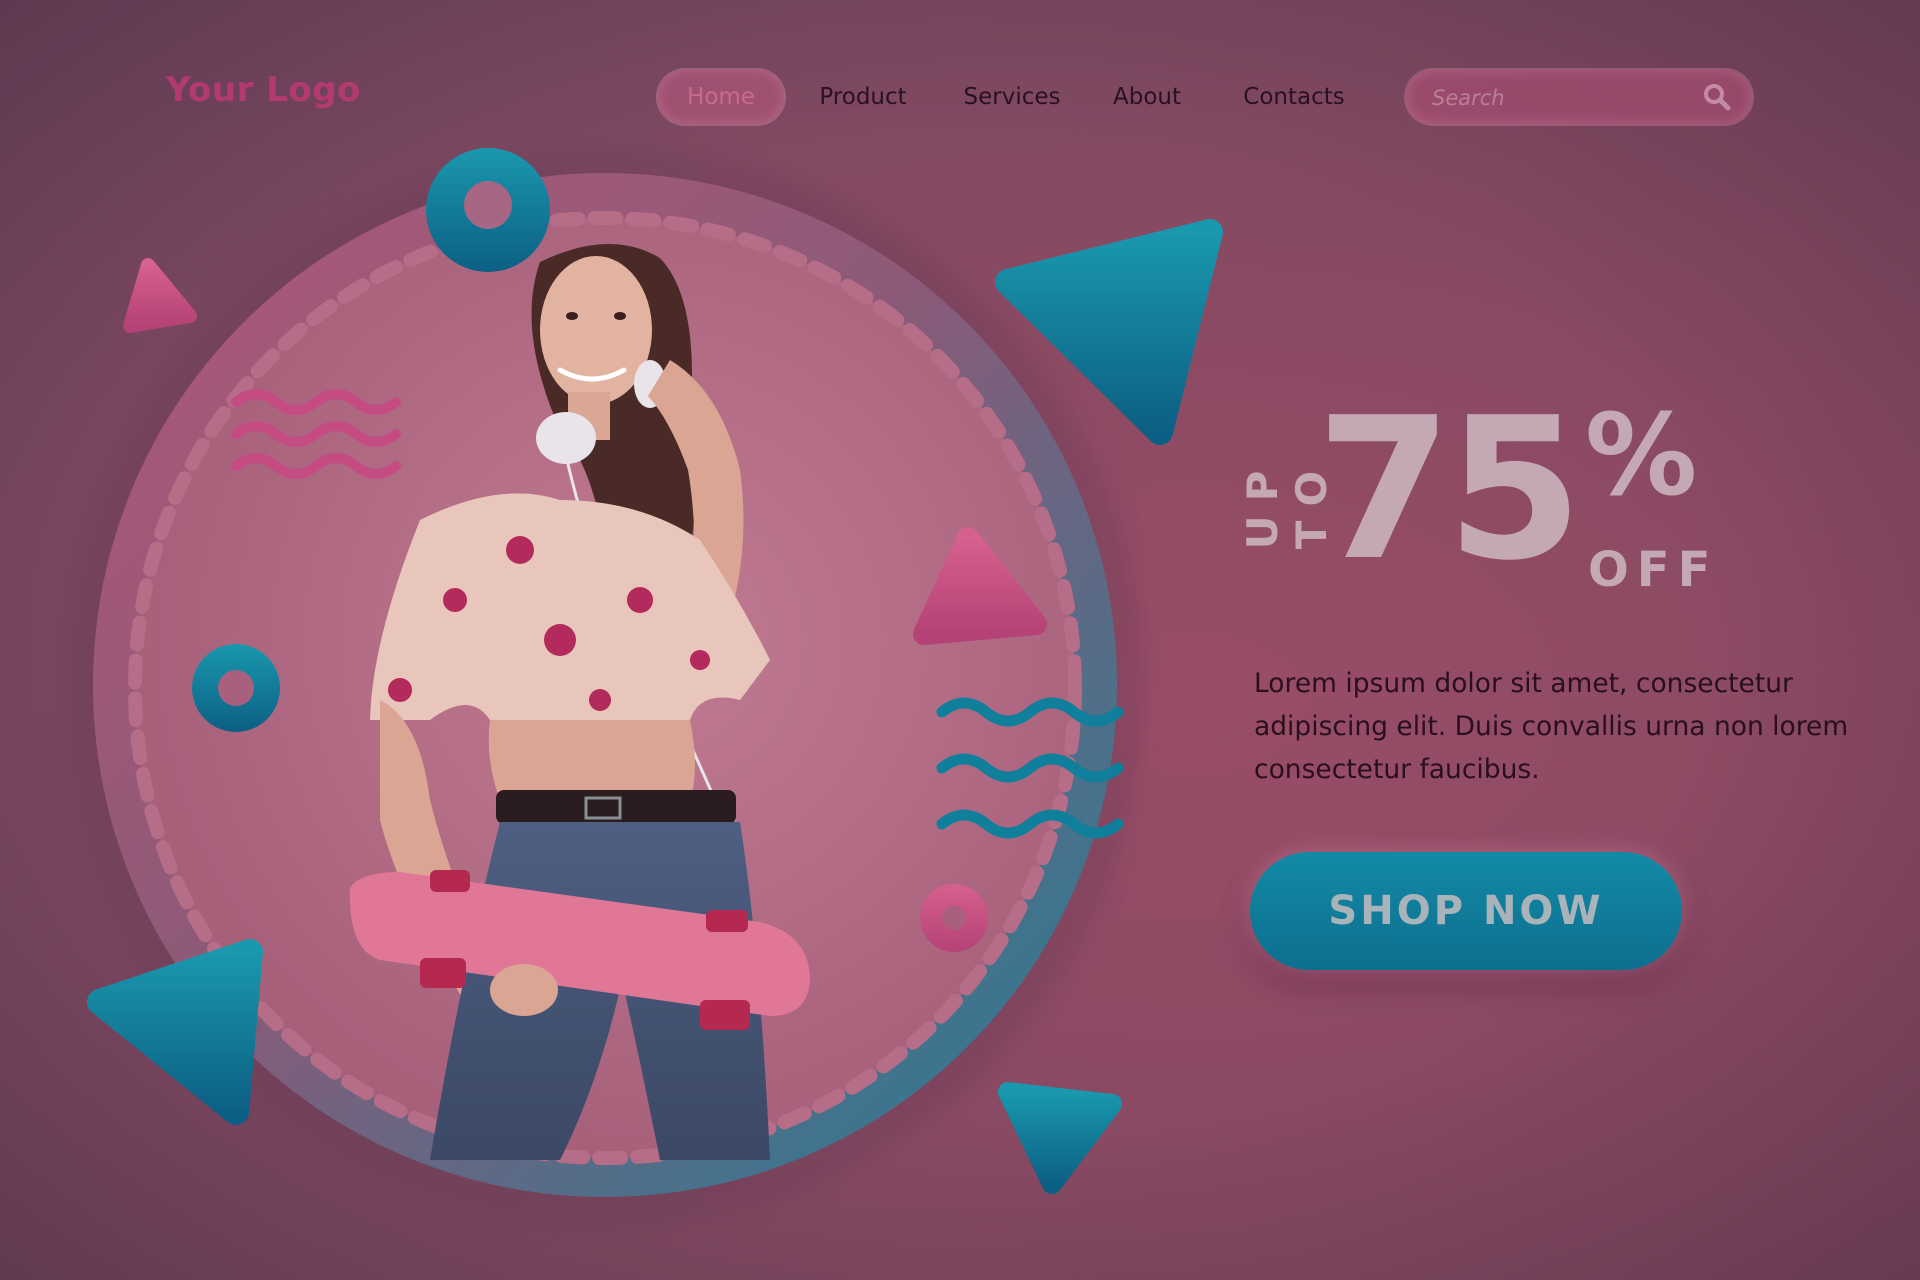  I want to click on promo-prefix: UP TO, so click(1287, 503).